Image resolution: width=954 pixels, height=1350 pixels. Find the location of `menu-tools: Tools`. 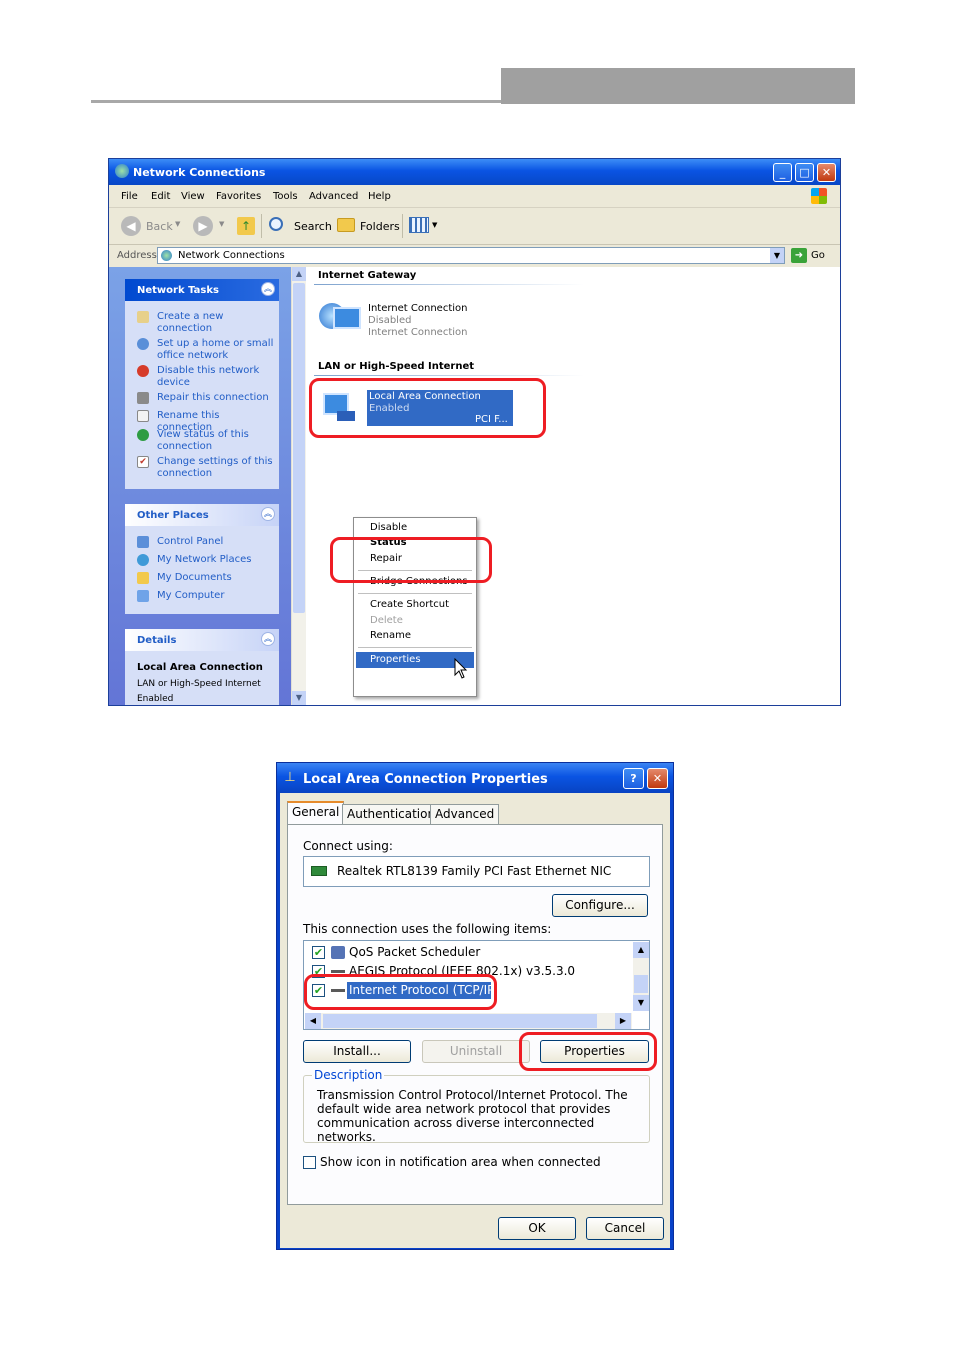

menu-tools: Tools is located at coordinates (285, 196).